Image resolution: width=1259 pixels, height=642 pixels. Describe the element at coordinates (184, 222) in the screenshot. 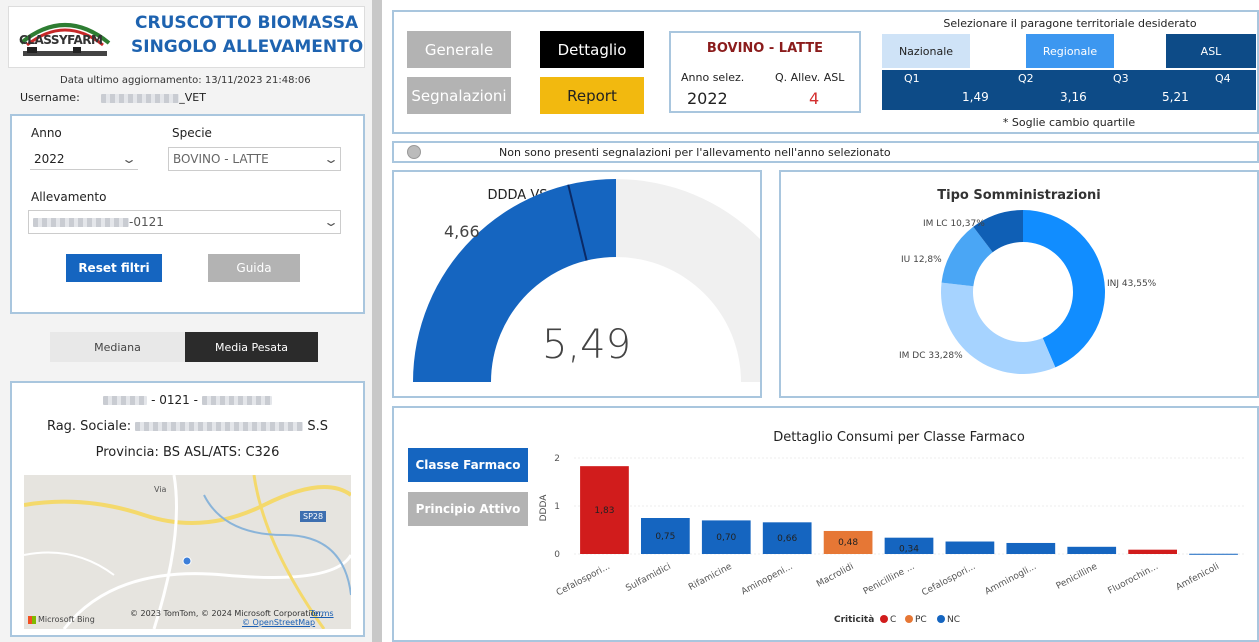

I see `allevamento-dropdown: -0121 ⌄` at that location.